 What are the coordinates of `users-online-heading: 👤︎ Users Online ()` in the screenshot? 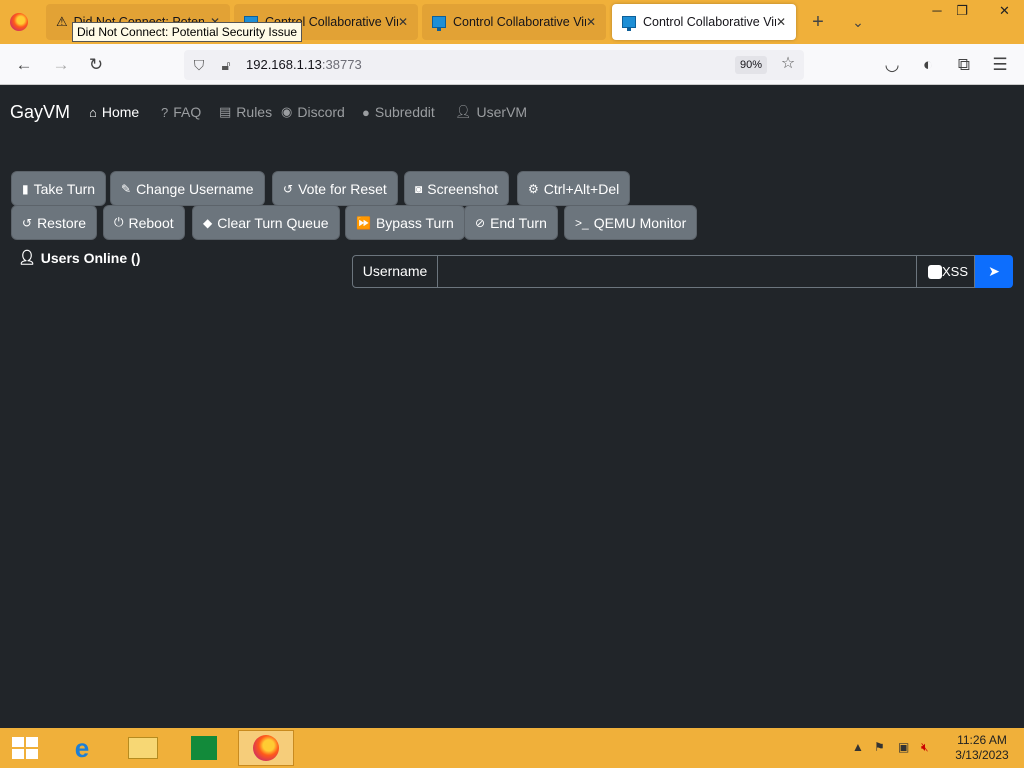 It's located at (79, 257).